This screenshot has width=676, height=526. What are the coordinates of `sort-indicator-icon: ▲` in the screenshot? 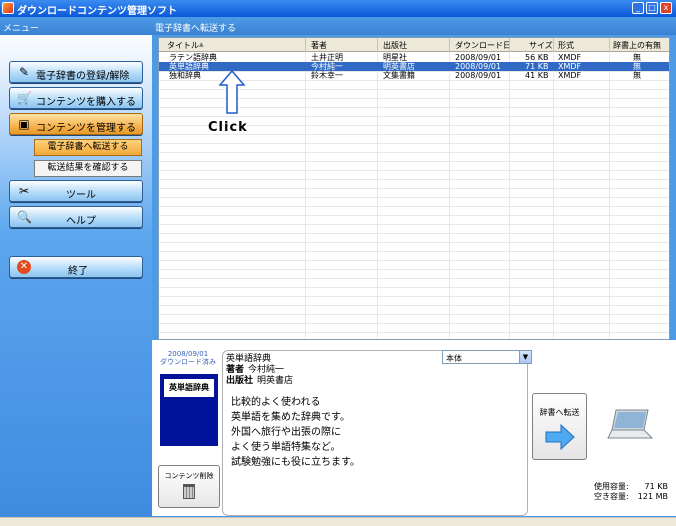 It's located at (201, 44).